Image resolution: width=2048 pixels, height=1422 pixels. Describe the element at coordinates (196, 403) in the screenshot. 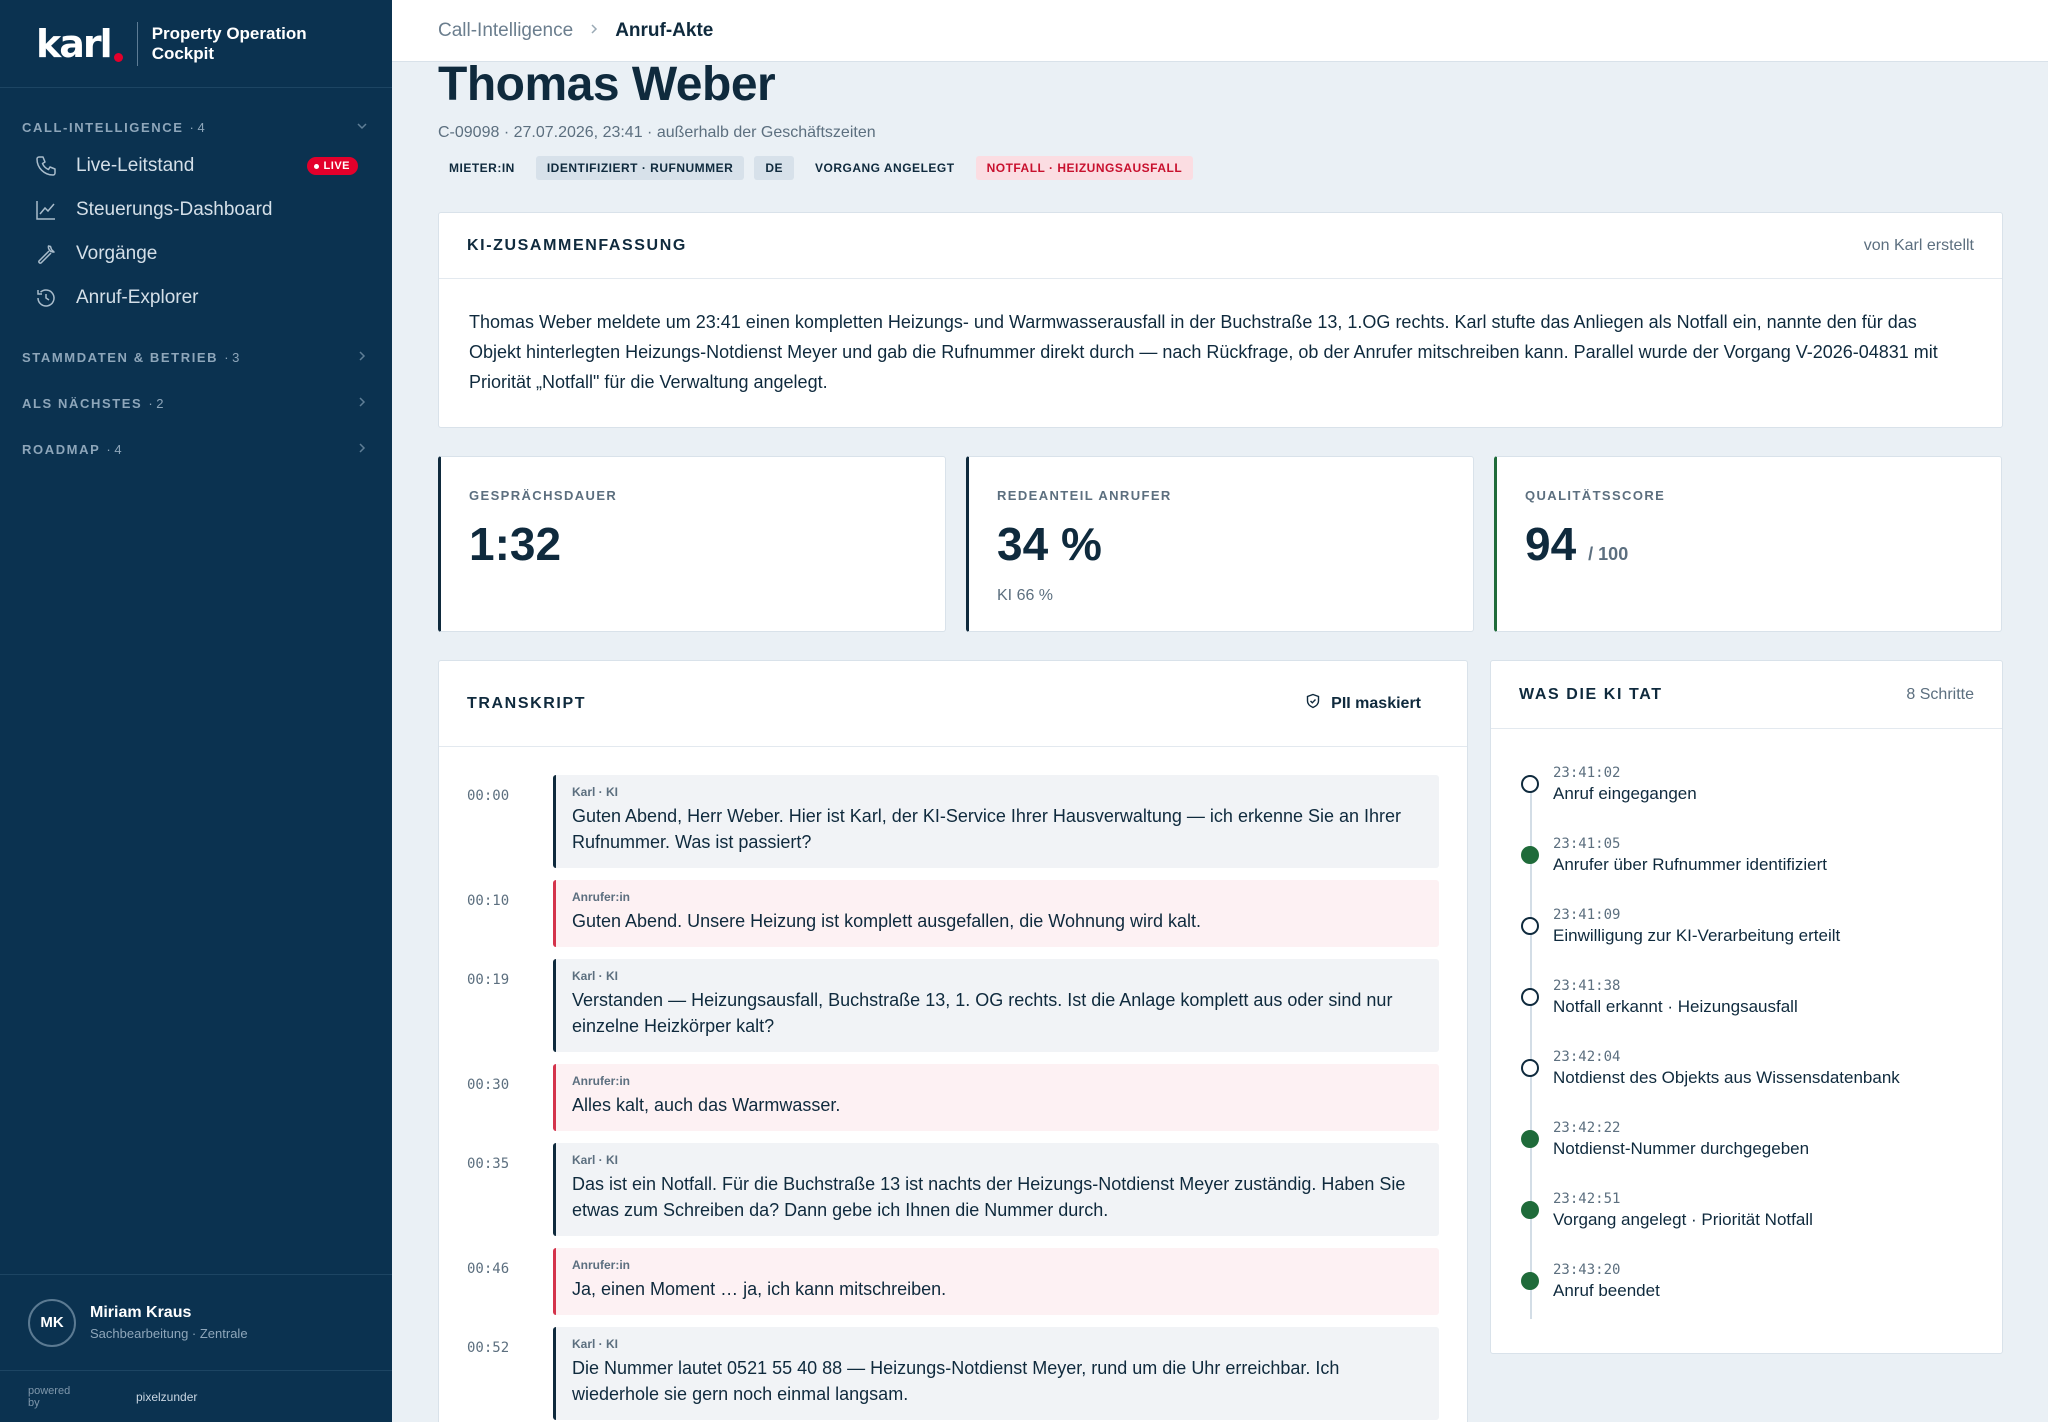

I see `nav-section-als-naechstes: ALS NÄCHSTES · 2` at that location.